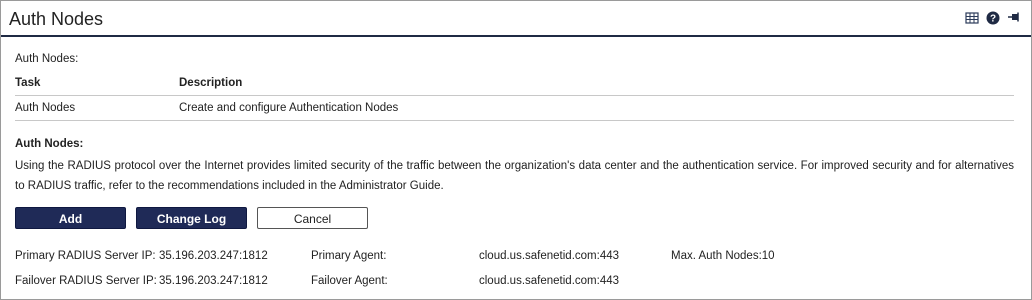 The image size is (1032, 300). What do you see at coordinates (47, 59) in the screenshot?
I see `section-label: Auth Nodes:` at bounding box center [47, 59].